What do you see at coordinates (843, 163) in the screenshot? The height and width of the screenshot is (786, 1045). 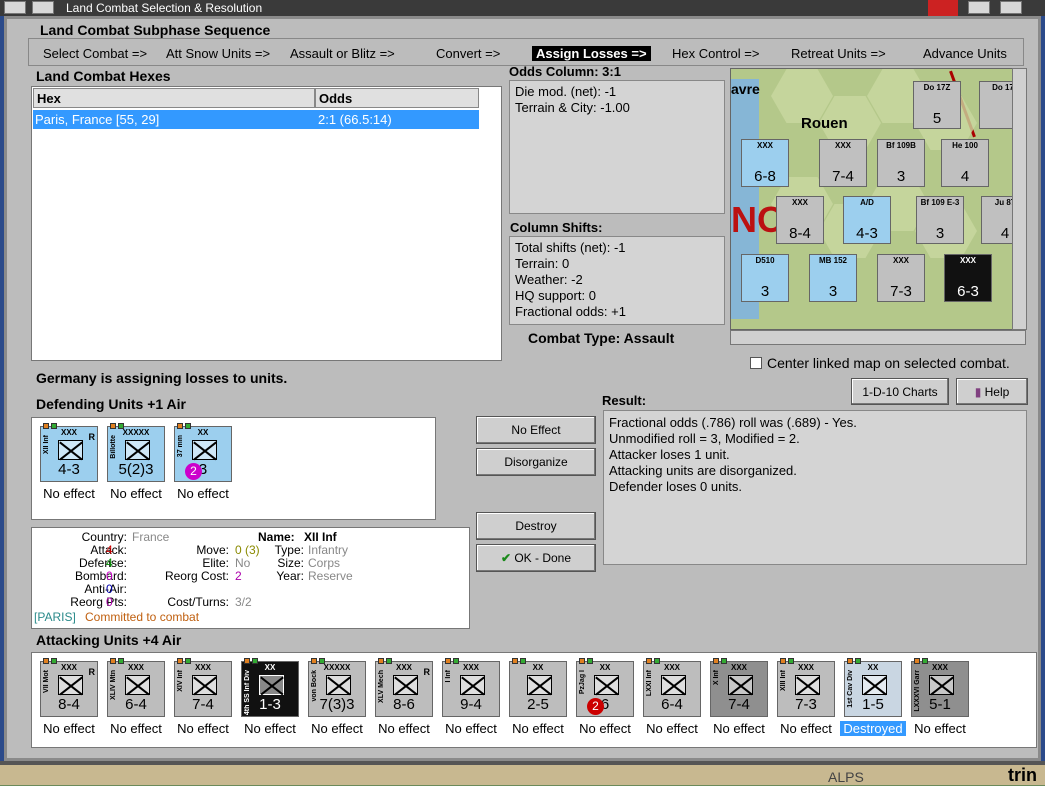 I see `map-unit-counter: XXX 7-4` at bounding box center [843, 163].